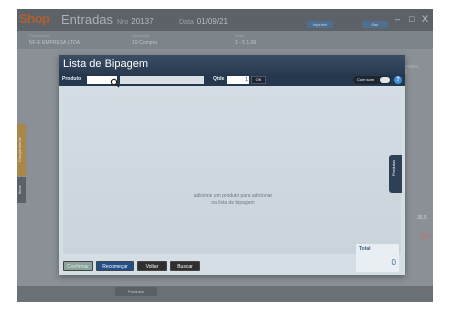 This screenshot has height=312, width=450. I want to click on app-logo: Shop, so click(34, 18).